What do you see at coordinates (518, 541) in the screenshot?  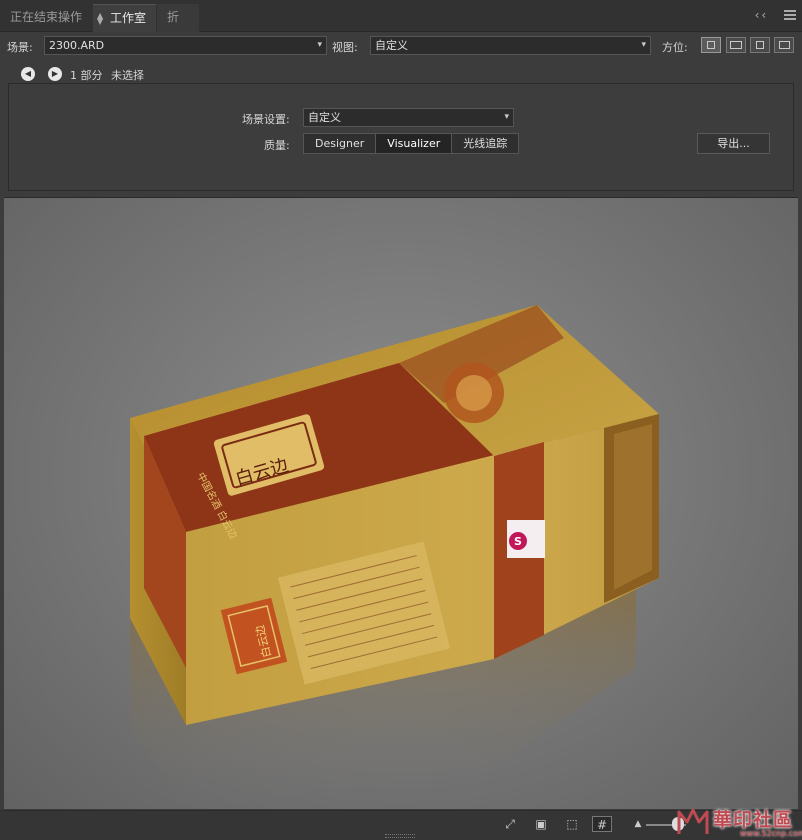 I see `s-badge-letter: S` at bounding box center [518, 541].